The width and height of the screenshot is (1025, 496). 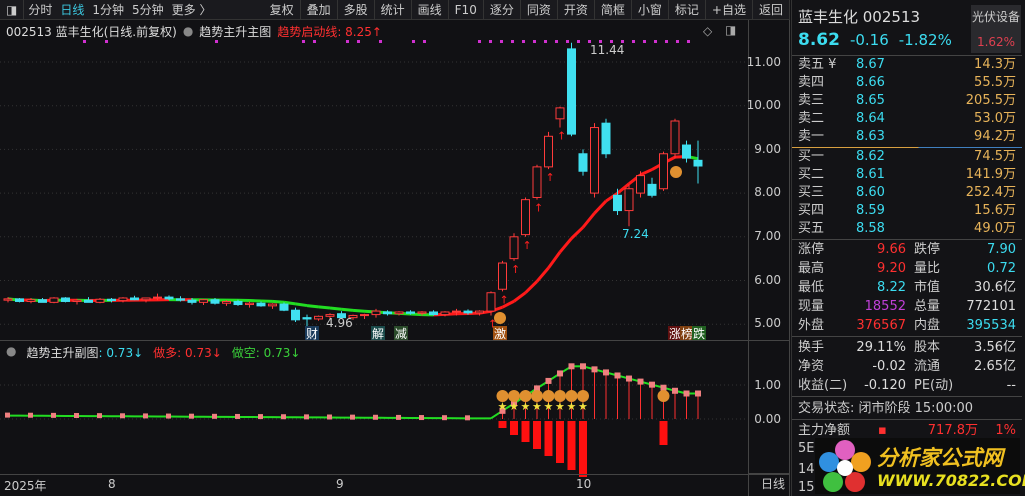 I want to click on bids-cell: 15.6万, so click(x=995, y=210).